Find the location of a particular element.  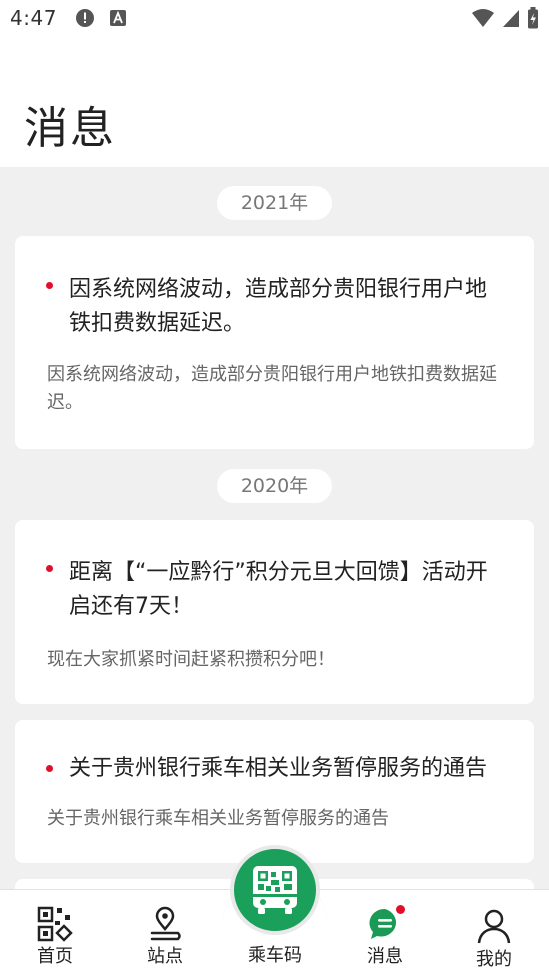

message-description: 因系统网络波动，造成部分贵阳银行用户地铁扣费数据延迟。 is located at coordinates (272, 388).